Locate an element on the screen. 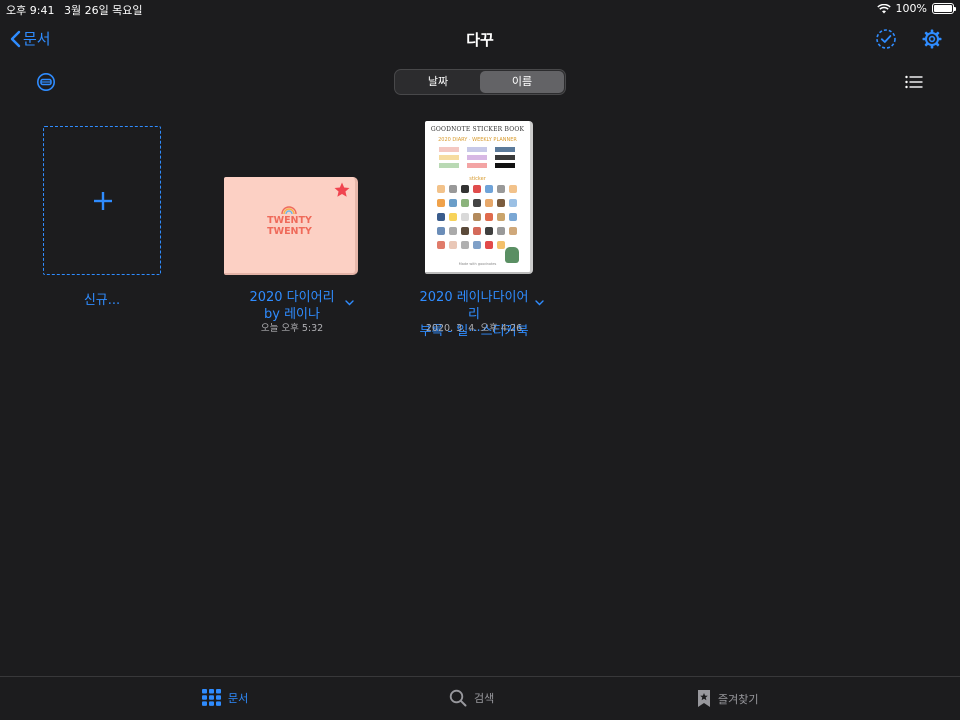  tab-favorites-label: 즐겨찾기 is located at coordinates (738, 699).